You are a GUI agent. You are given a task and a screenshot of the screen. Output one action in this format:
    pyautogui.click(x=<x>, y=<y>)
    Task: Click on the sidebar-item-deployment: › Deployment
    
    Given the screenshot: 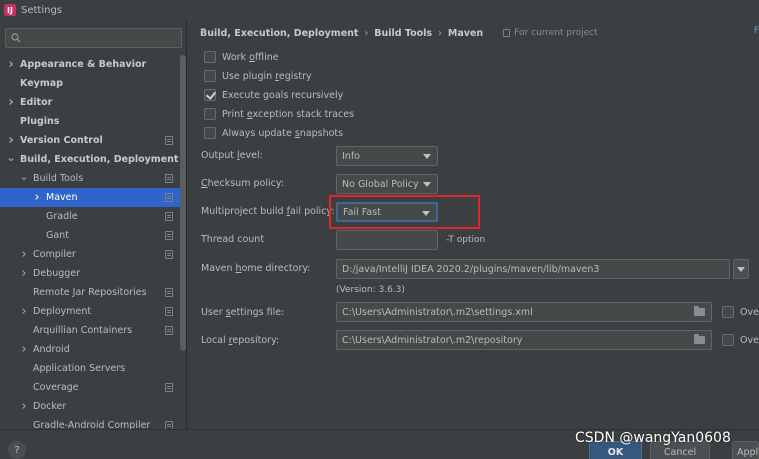 What is the action you would take?
    pyautogui.click(x=90, y=311)
    